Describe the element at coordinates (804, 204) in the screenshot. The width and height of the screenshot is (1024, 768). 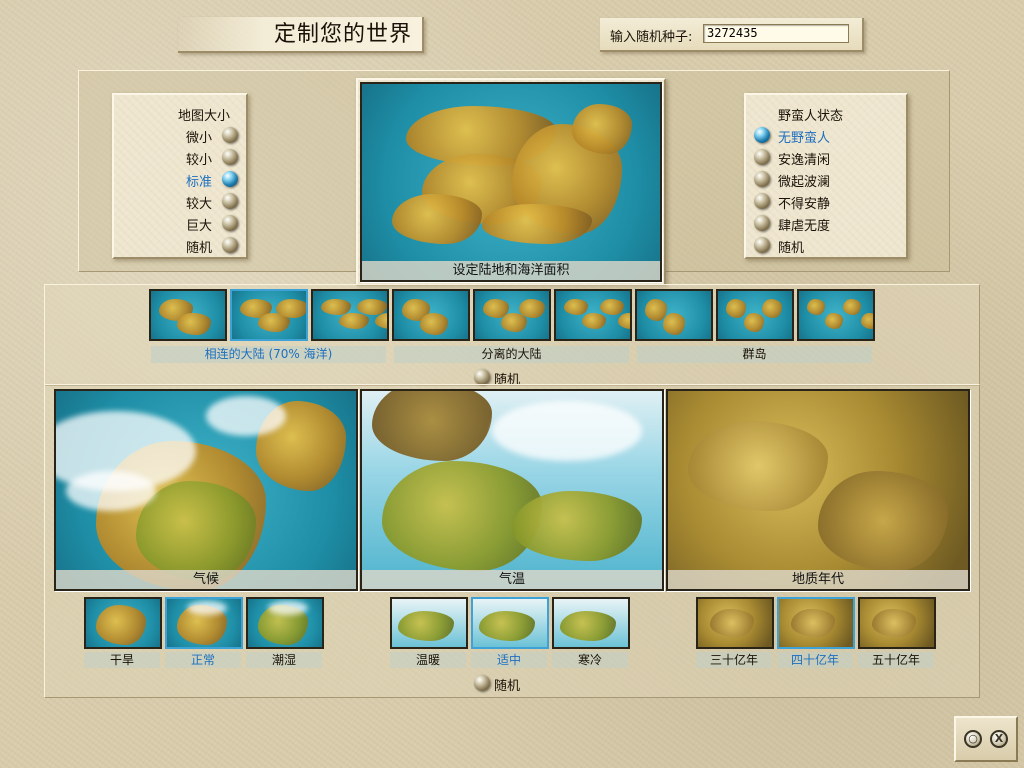
I see `barbarian-label: 不得安静` at that location.